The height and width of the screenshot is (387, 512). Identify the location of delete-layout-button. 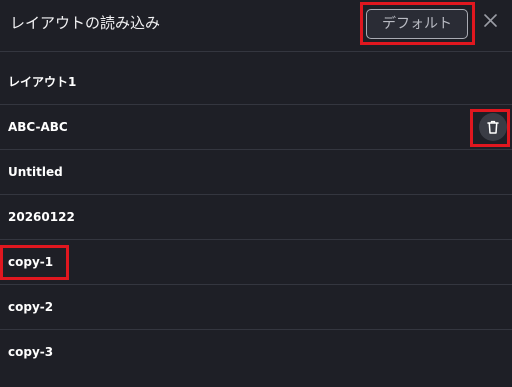
(493, 127).